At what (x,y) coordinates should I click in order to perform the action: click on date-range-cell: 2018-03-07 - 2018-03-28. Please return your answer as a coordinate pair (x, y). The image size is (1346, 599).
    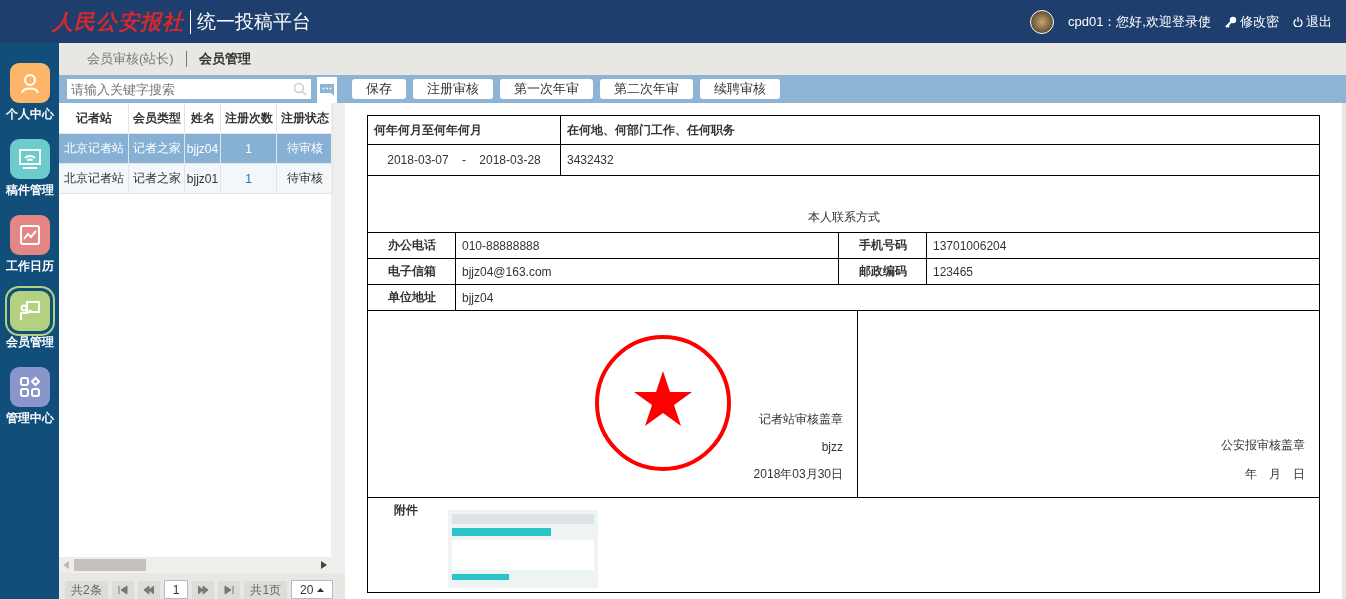
    Looking at the image, I should click on (464, 160).